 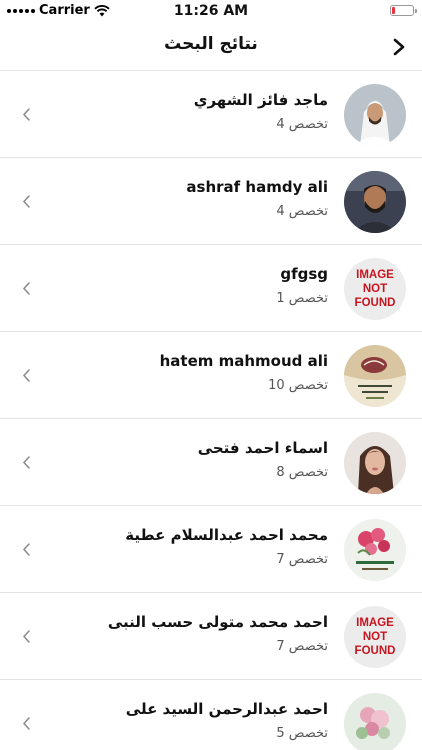 I want to click on page-title: نتائج البحث, so click(x=211, y=44).